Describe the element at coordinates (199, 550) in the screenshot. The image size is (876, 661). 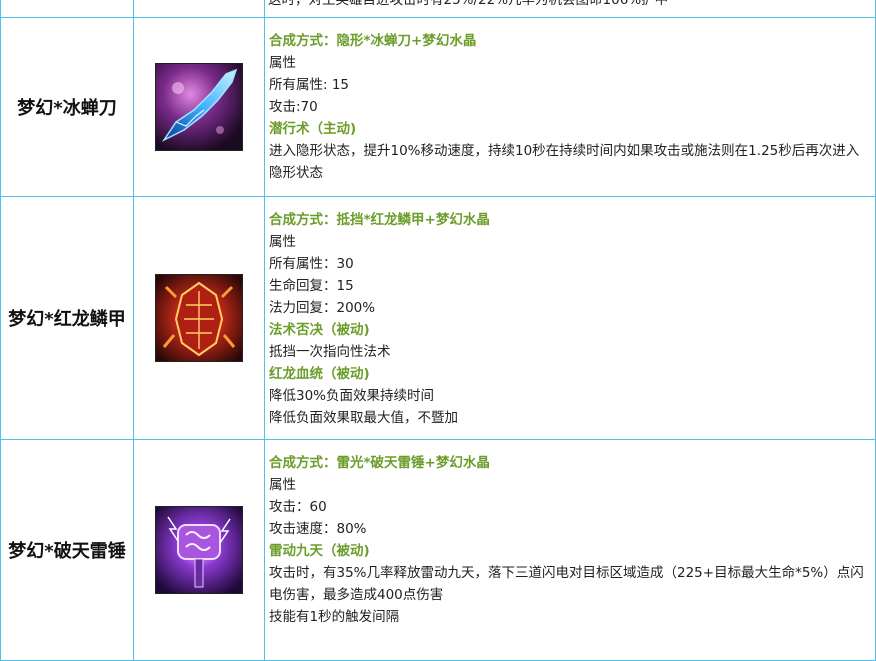
I see `thunder-hammer-icon` at that location.